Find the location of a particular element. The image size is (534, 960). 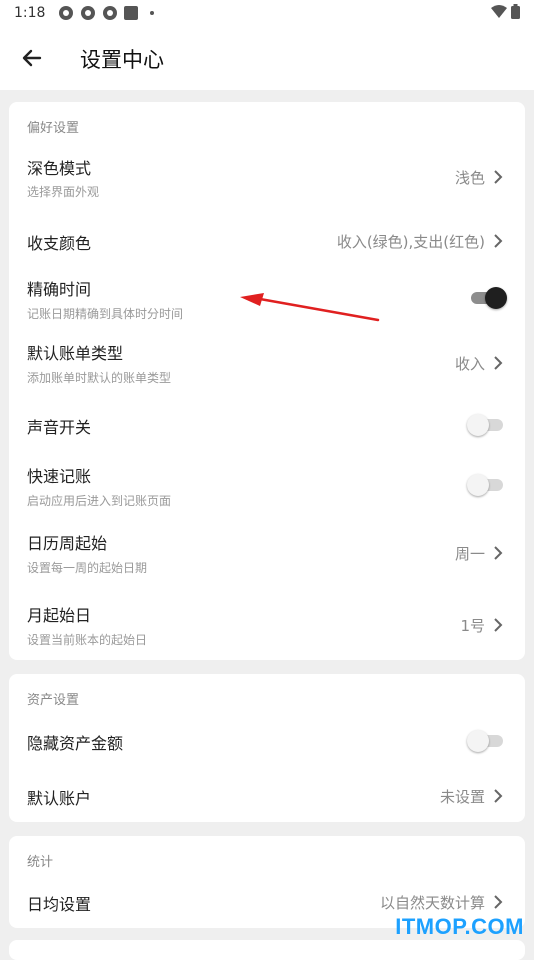

setting-title: 声音开关 is located at coordinates (59, 427).